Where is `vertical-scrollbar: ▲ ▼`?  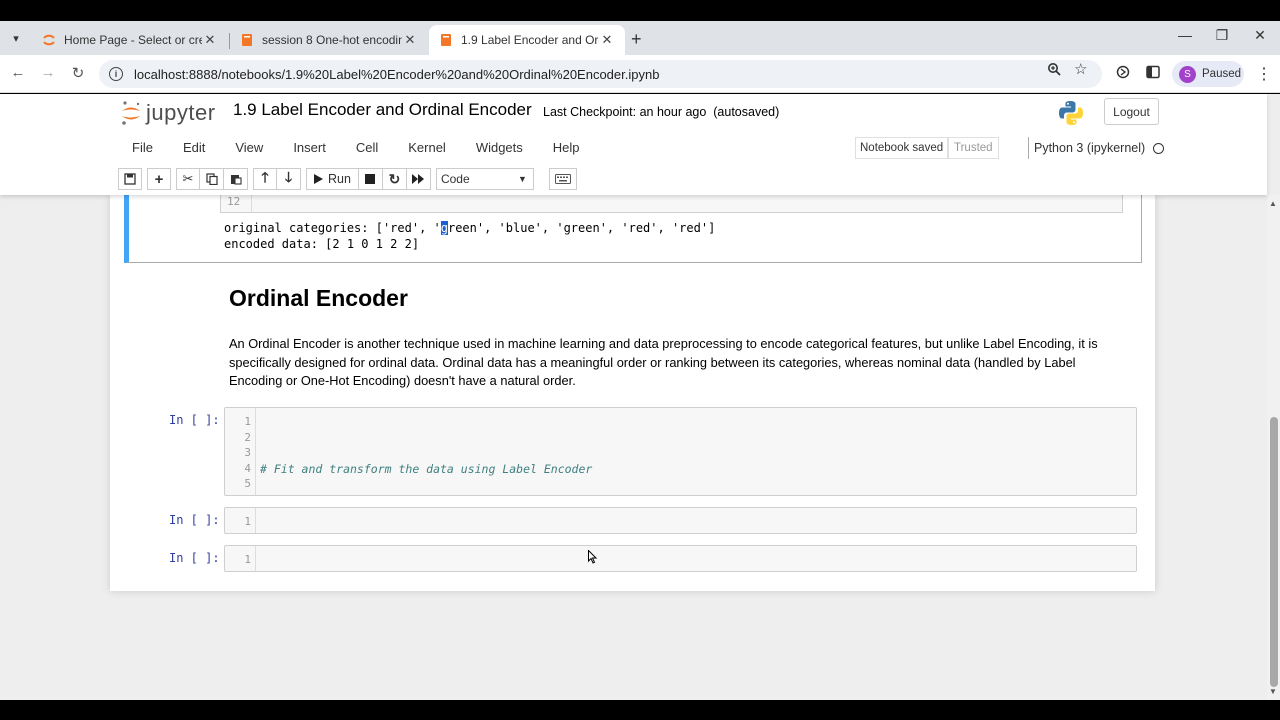
vertical-scrollbar: ▲ ▼ is located at coordinates (1273, 447).